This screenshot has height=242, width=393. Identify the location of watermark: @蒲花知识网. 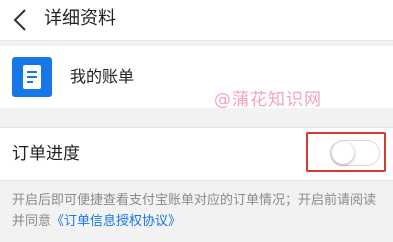
(268, 100).